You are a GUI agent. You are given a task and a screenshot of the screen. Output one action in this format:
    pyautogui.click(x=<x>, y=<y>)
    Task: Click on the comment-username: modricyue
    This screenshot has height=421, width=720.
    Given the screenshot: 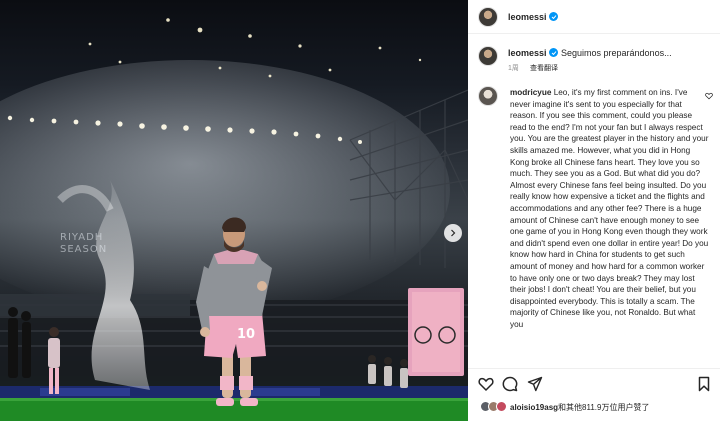 What is the action you would take?
    pyautogui.click(x=530, y=92)
    